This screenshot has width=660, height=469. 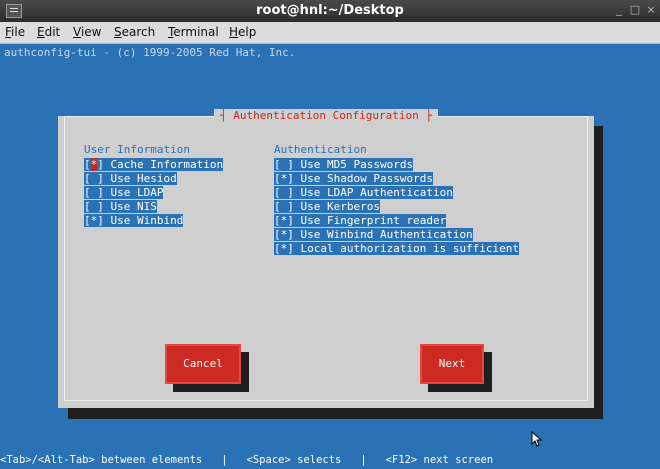 I want to click on menu-terminal: Terminal, so click(x=193, y=32).